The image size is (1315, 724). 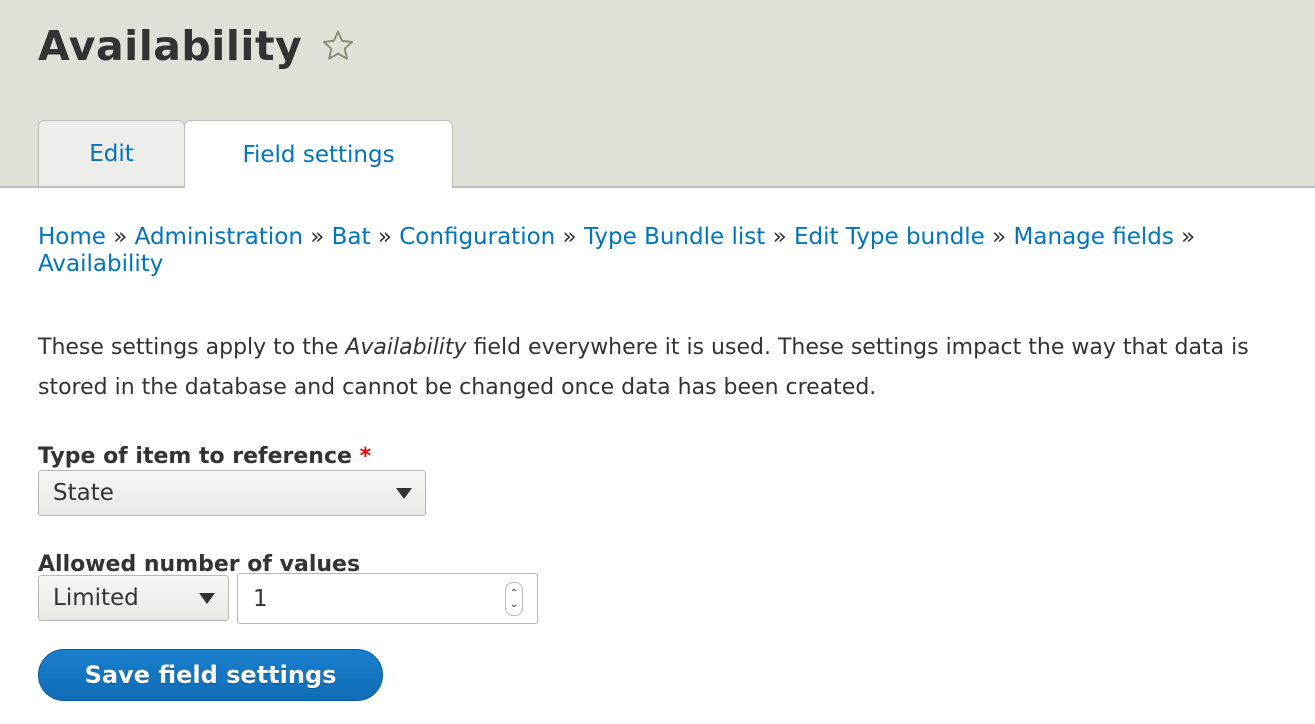 I want to click on tab-edit: Edit, so click(x=111, y=153).